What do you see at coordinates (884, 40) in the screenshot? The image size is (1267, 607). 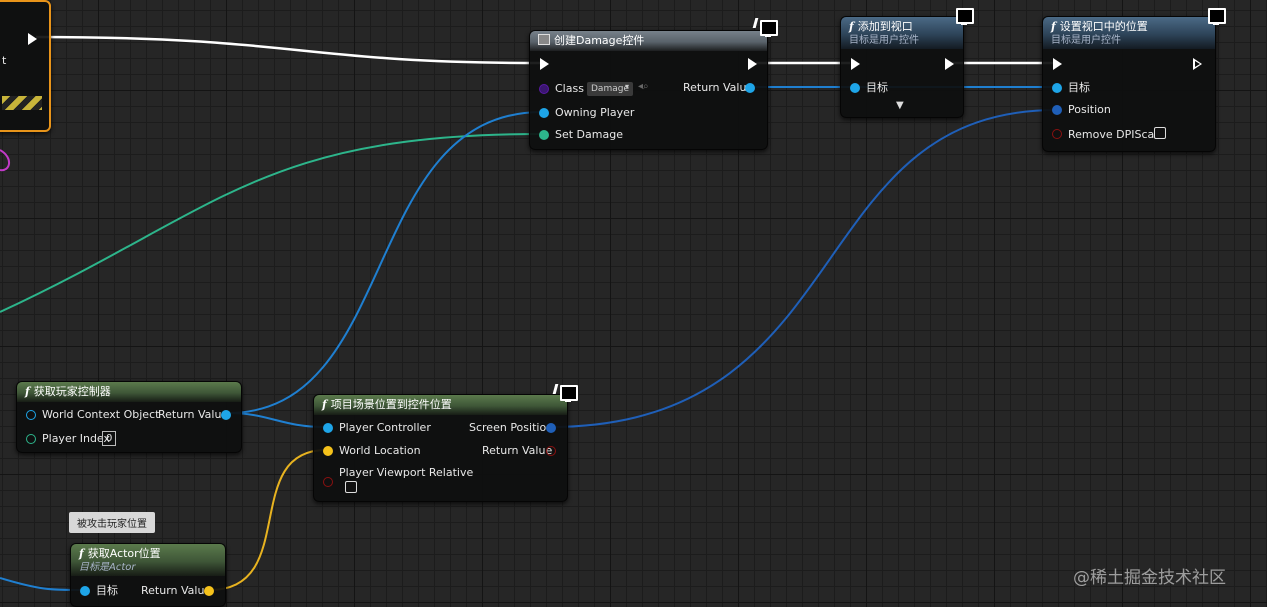 I see `add-to-viewport-subtitle: 目标是用户控件` at bounding box center [884, 40].